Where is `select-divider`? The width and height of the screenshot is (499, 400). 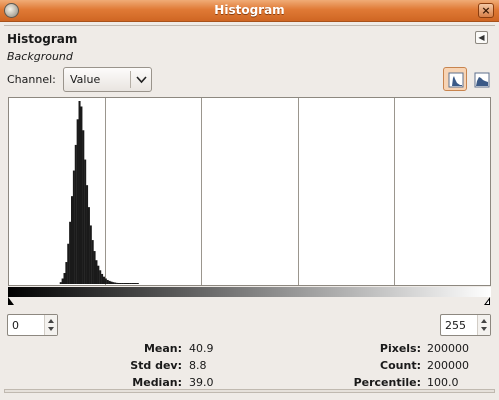
select-divider is located at coordinates (130, 79).